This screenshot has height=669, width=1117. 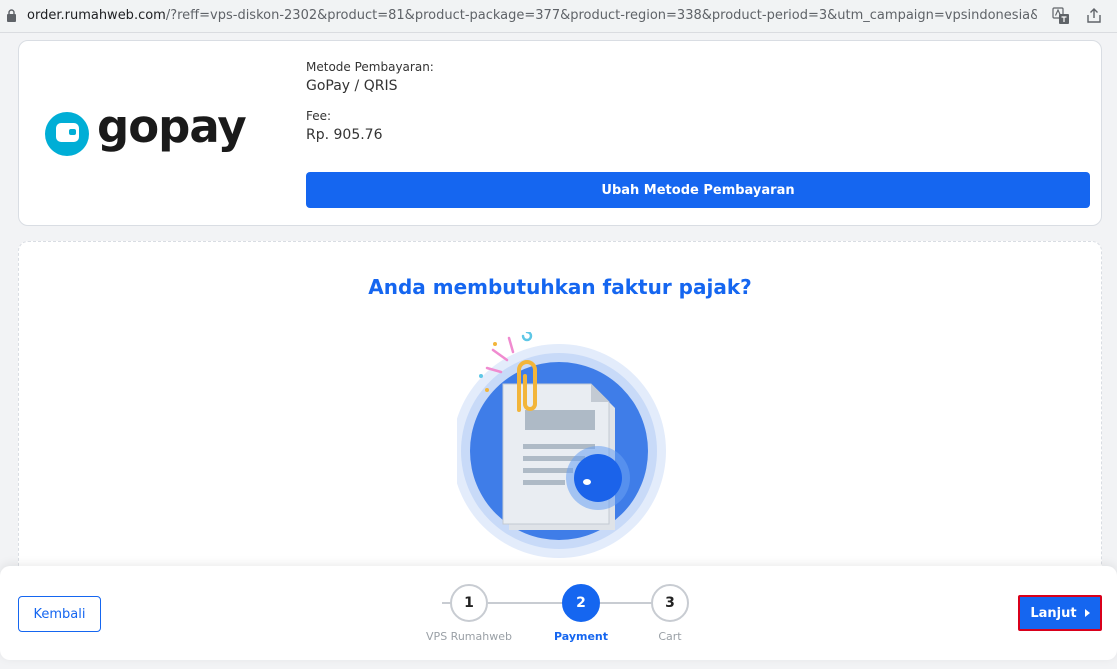 I want to click on chevron-right-icon, so click(x=1087, y=613).